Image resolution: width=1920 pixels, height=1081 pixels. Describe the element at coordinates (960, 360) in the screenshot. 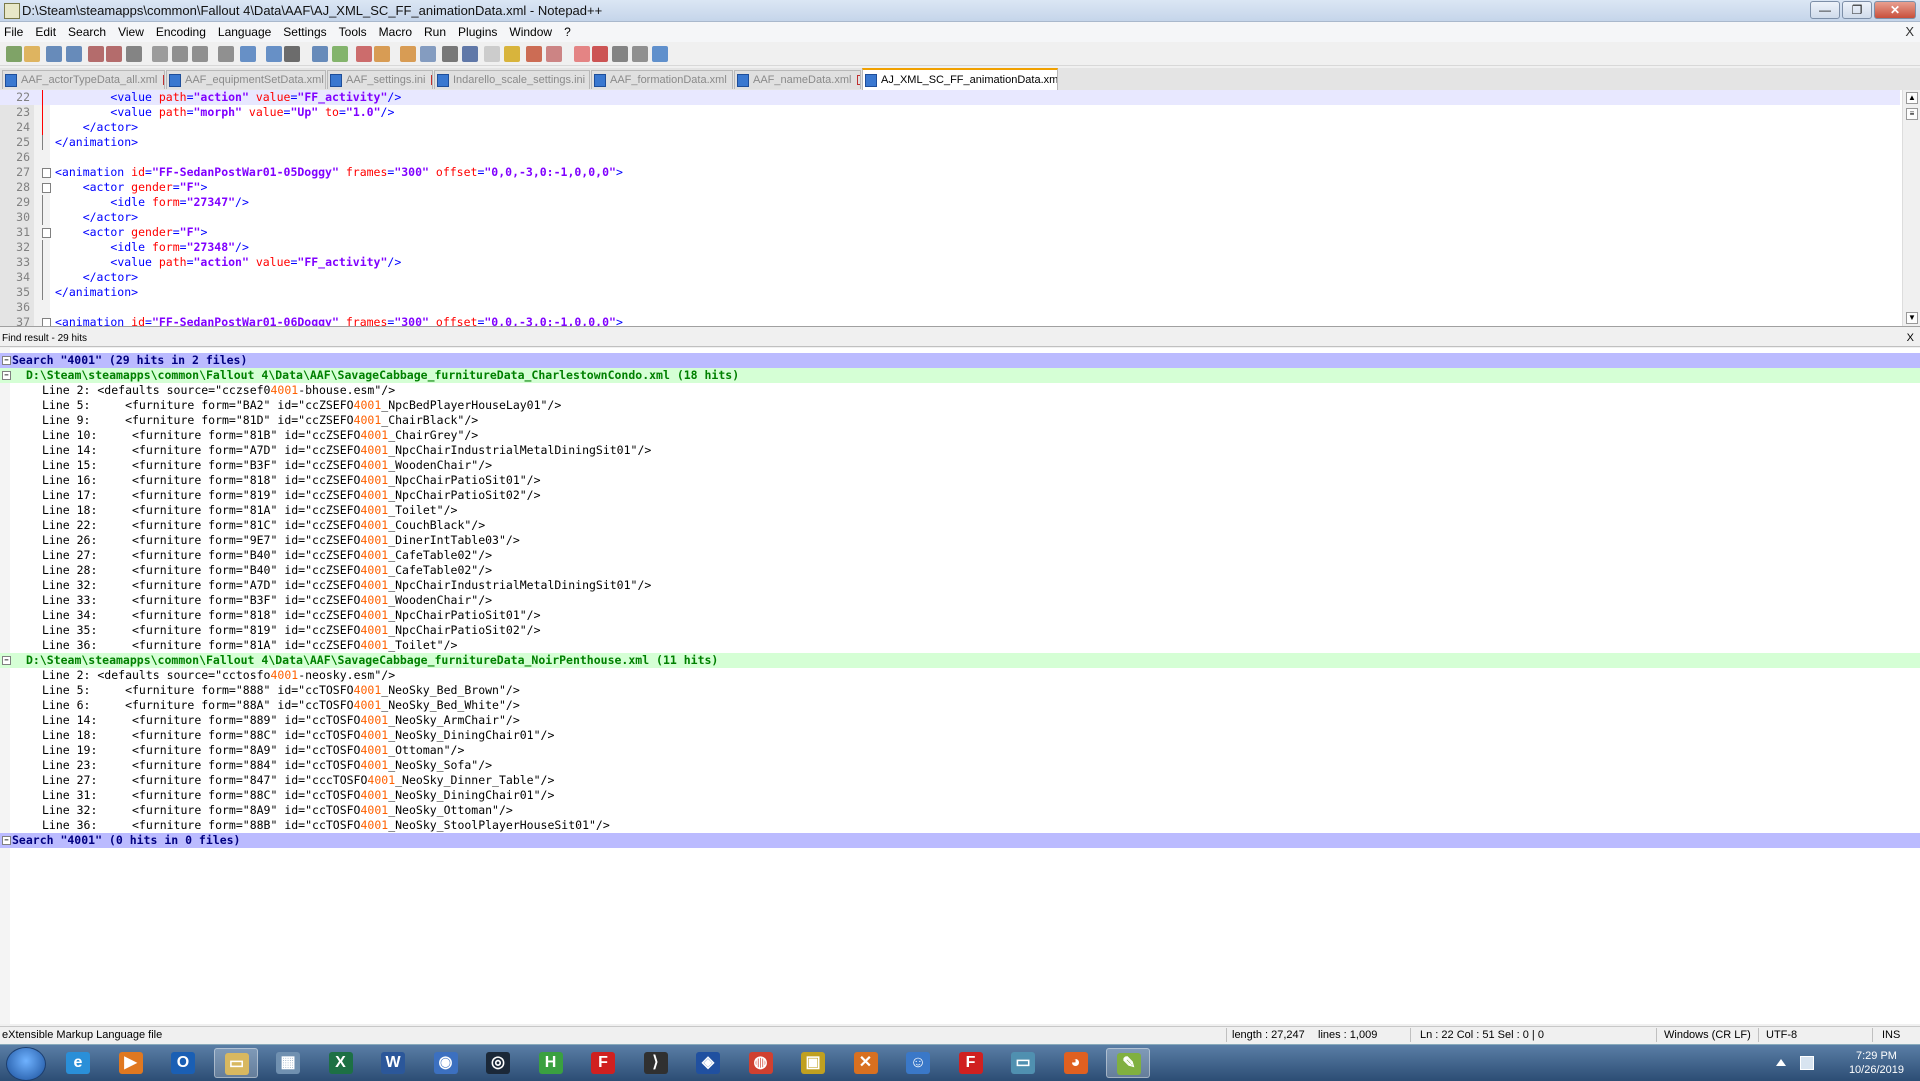

I see `search-summary-row: Search "4001" (29 hits in 2 files)−` at that location.